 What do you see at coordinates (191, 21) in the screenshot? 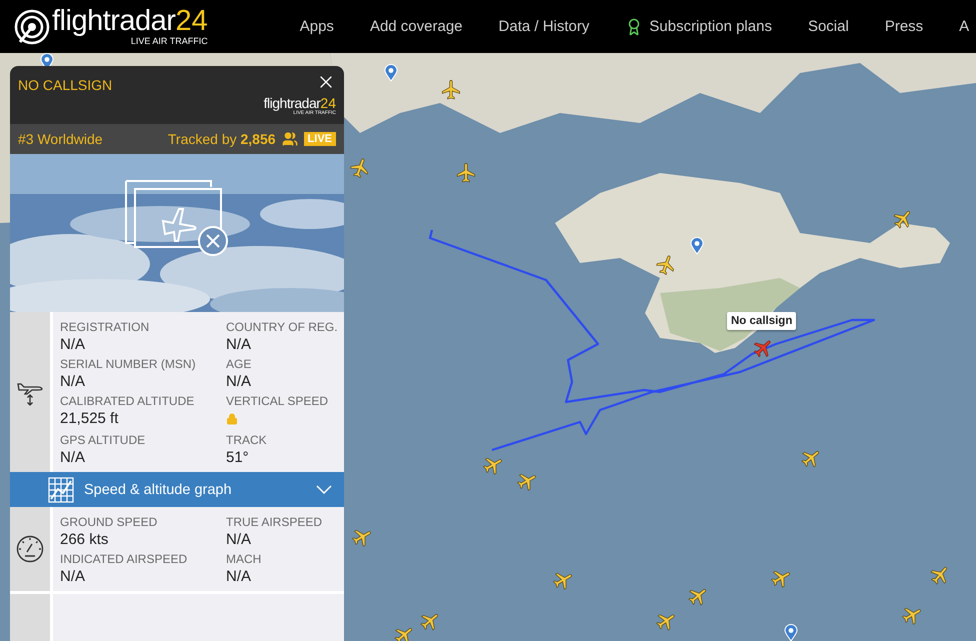
I see `logo-number: 24` at bounding box center [191, 21].